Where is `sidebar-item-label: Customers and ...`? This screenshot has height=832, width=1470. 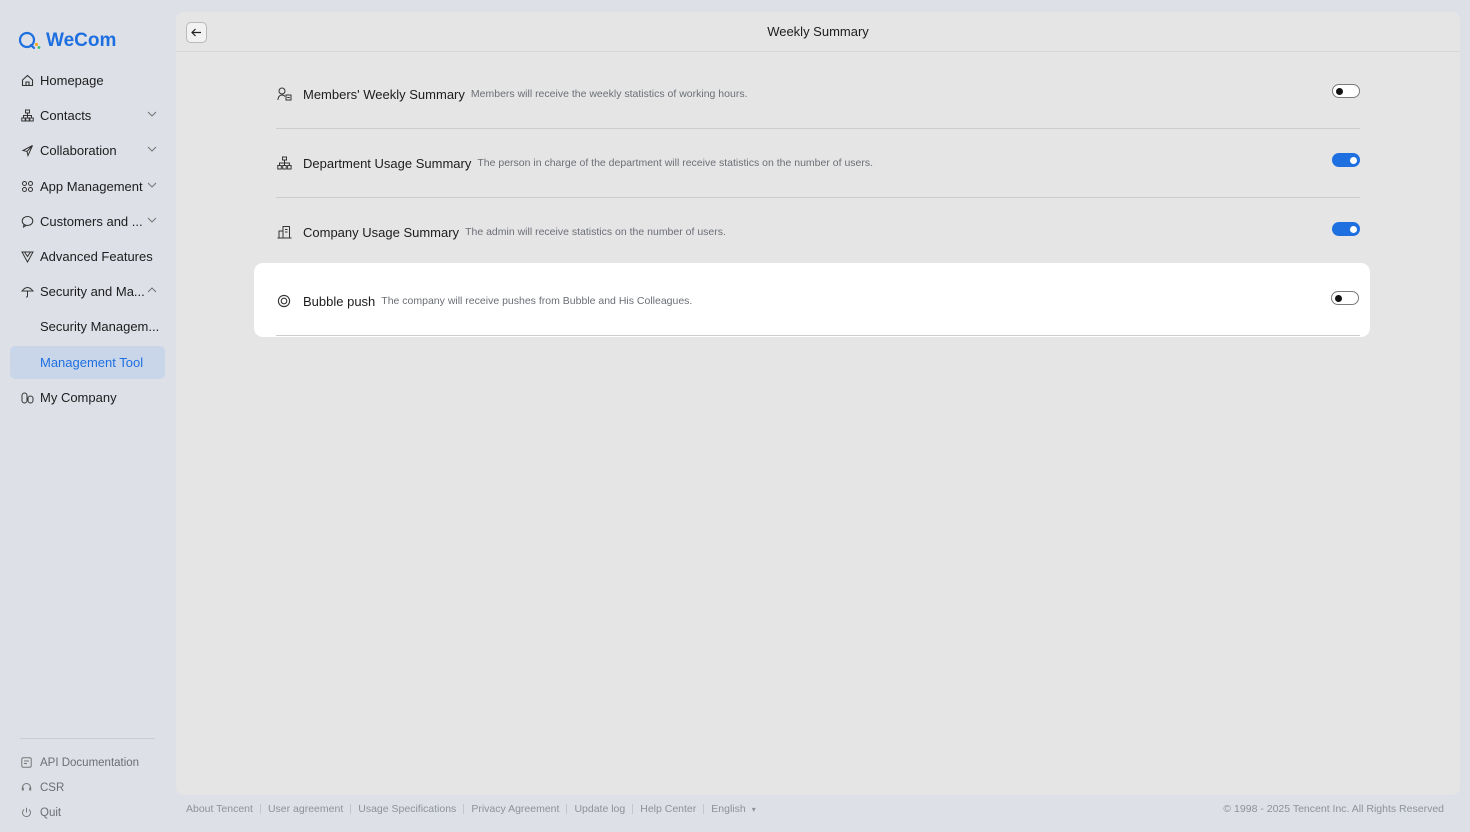 sidebar-item-label: Customers and ... is located at coordinates (91, 221).